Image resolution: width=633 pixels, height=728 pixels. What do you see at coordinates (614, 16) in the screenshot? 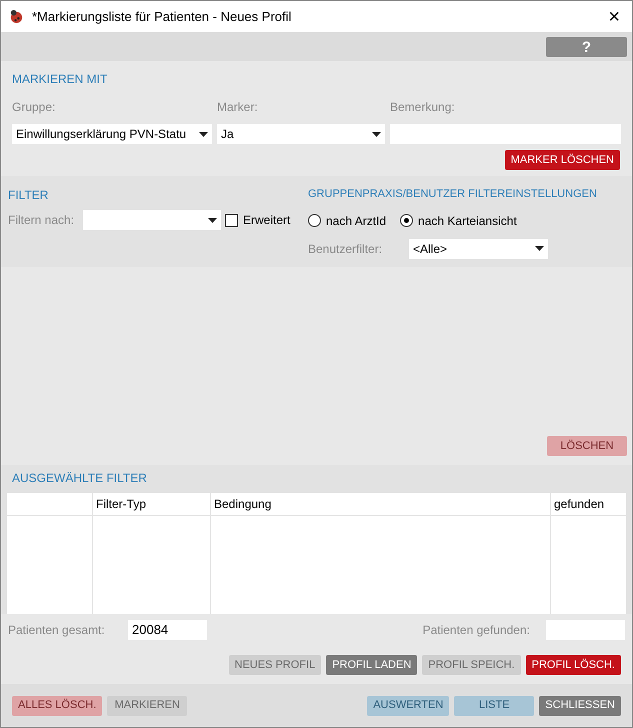
I see `close-button: ×` at bounding box center [614, 16].